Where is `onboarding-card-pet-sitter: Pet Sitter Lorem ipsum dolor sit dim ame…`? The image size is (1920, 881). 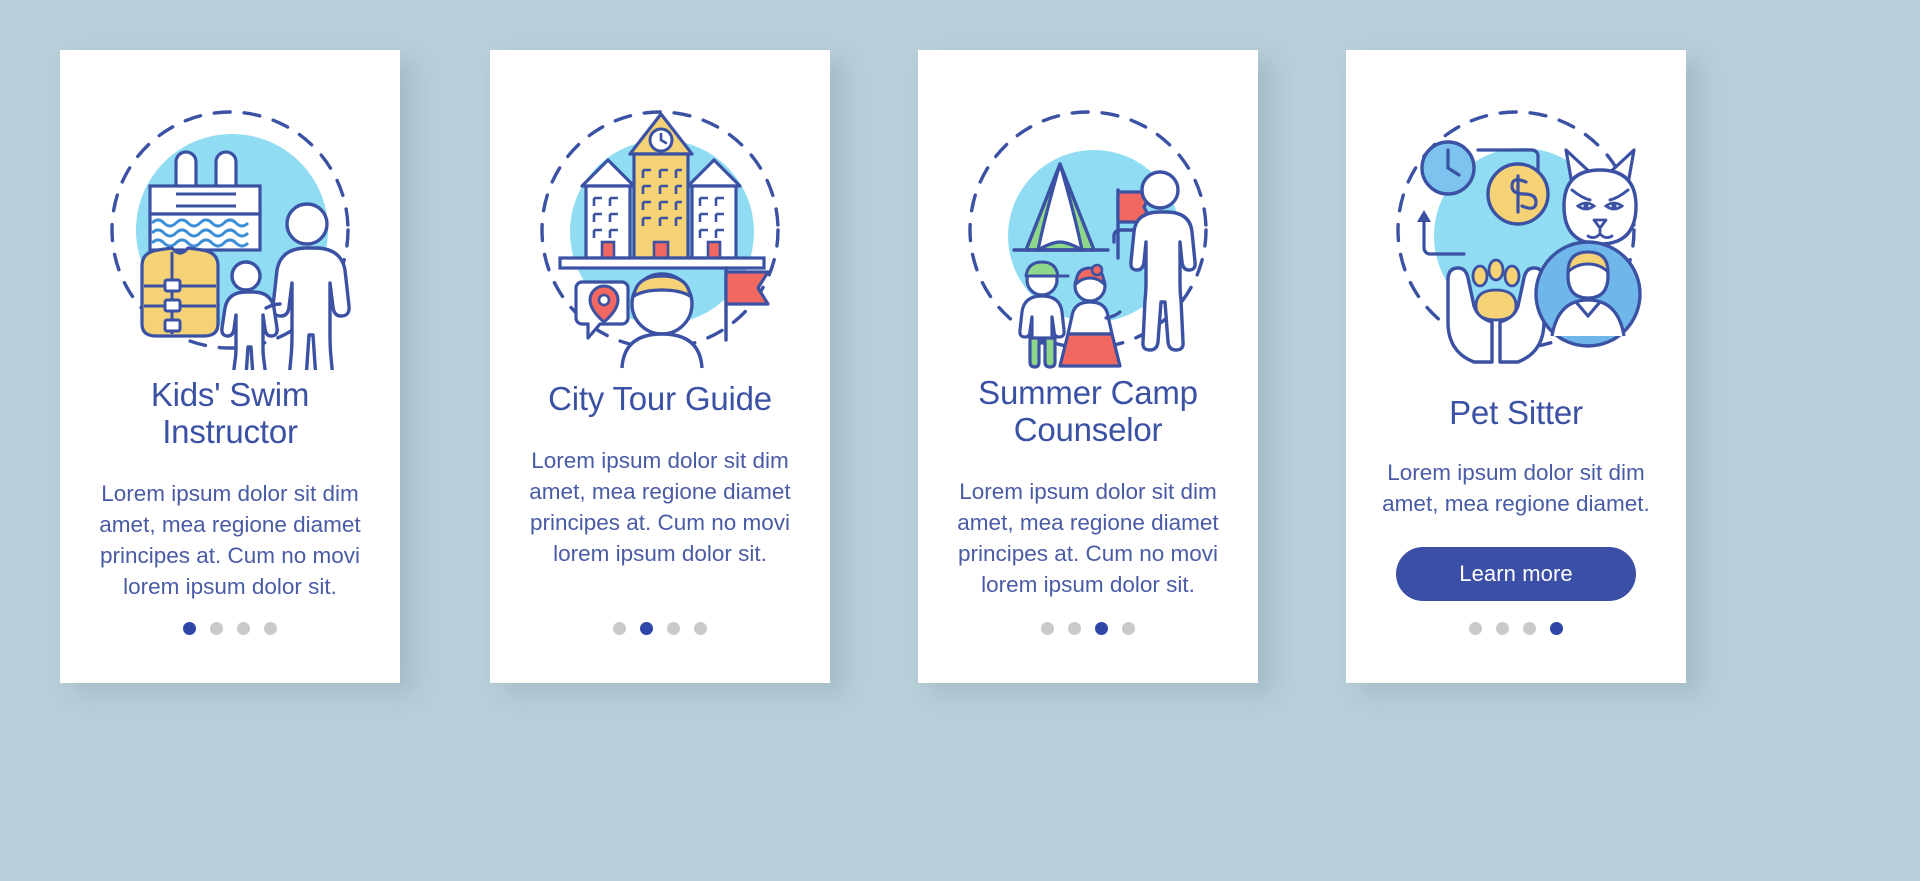 onboarding-card-pet-sitter: Pet Sitter Lorem ipsum dolor sit dim ame… is located at coordinates (1516, 366).